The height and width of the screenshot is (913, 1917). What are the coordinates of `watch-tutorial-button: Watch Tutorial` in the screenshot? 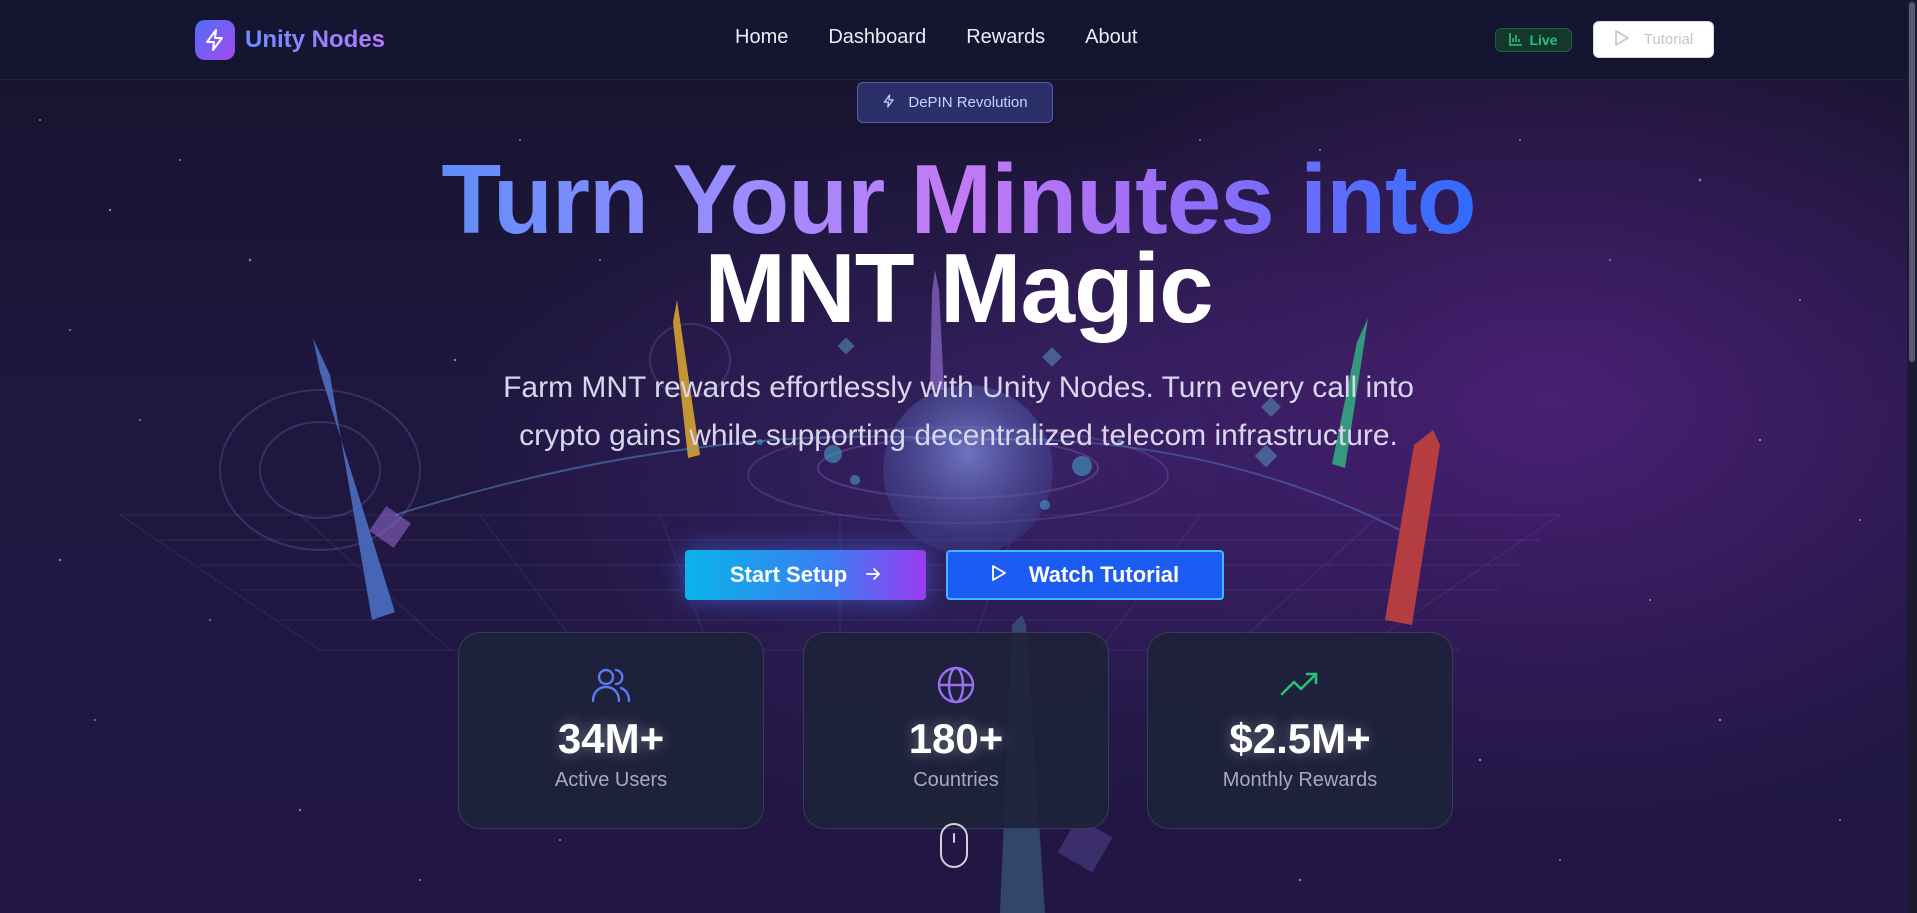 It's located at (1085, 575).